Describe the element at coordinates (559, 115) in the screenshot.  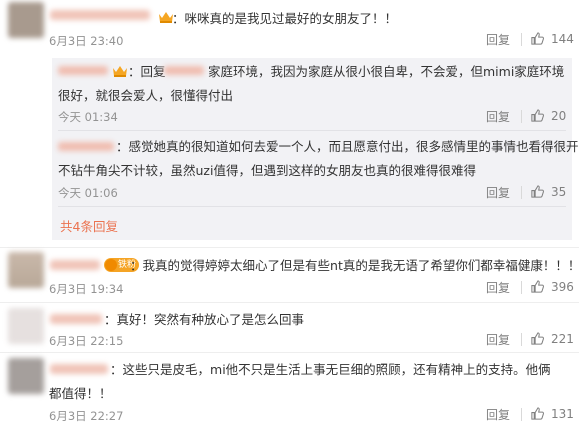
I see `like-count: 20` at that location.